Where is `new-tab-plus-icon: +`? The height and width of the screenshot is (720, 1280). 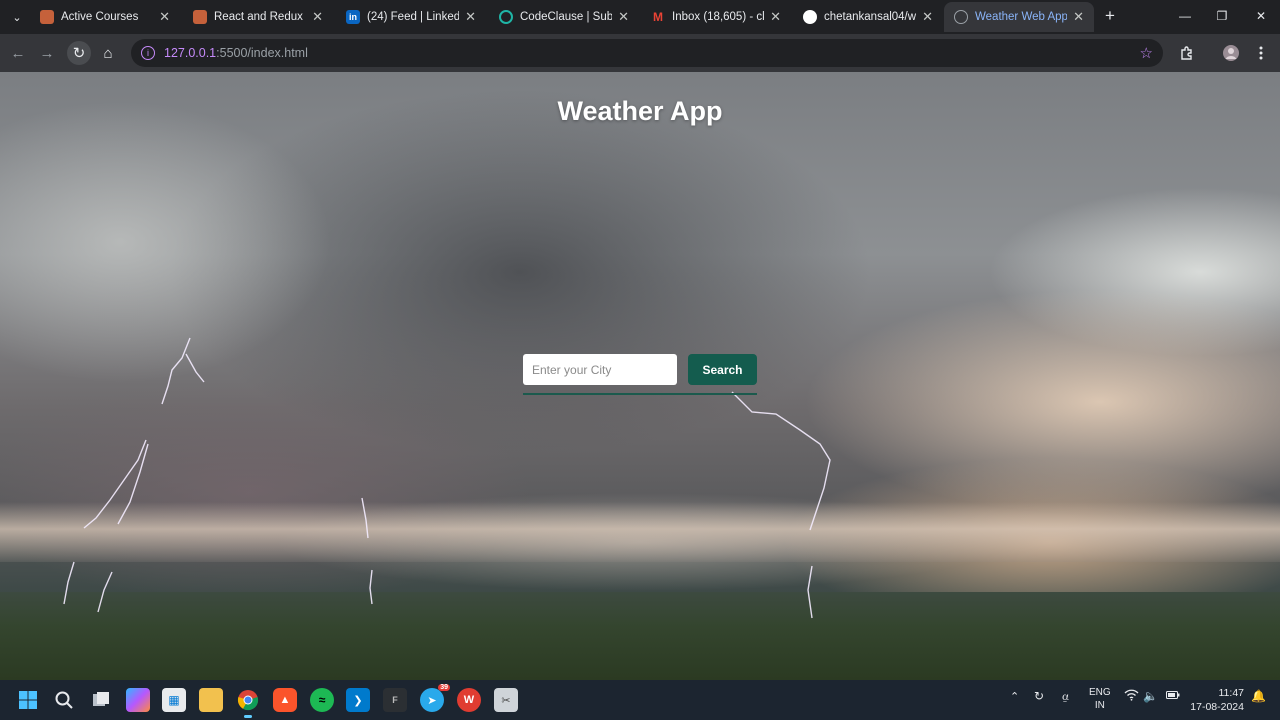 new-tab-plus-icon: + is located at coordinates (1110, 16).